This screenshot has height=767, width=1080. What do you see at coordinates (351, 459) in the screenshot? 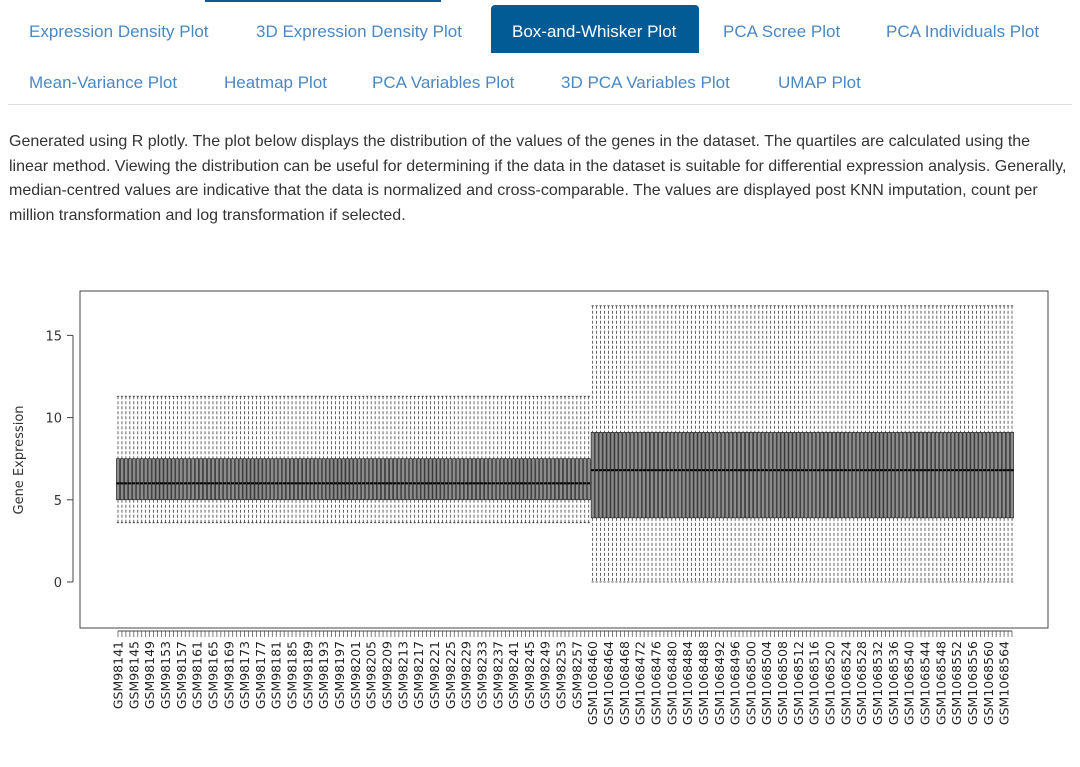
I see `box-GSM98200` at bounding box center [351, 459].